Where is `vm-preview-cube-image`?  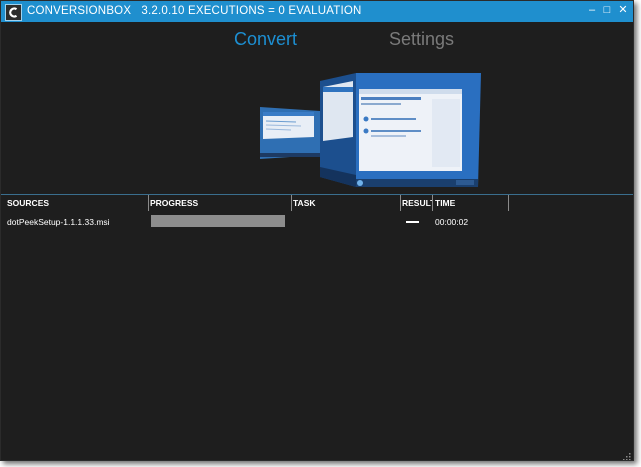
vm-preview-cube-image is located at coordinates (371, 129).